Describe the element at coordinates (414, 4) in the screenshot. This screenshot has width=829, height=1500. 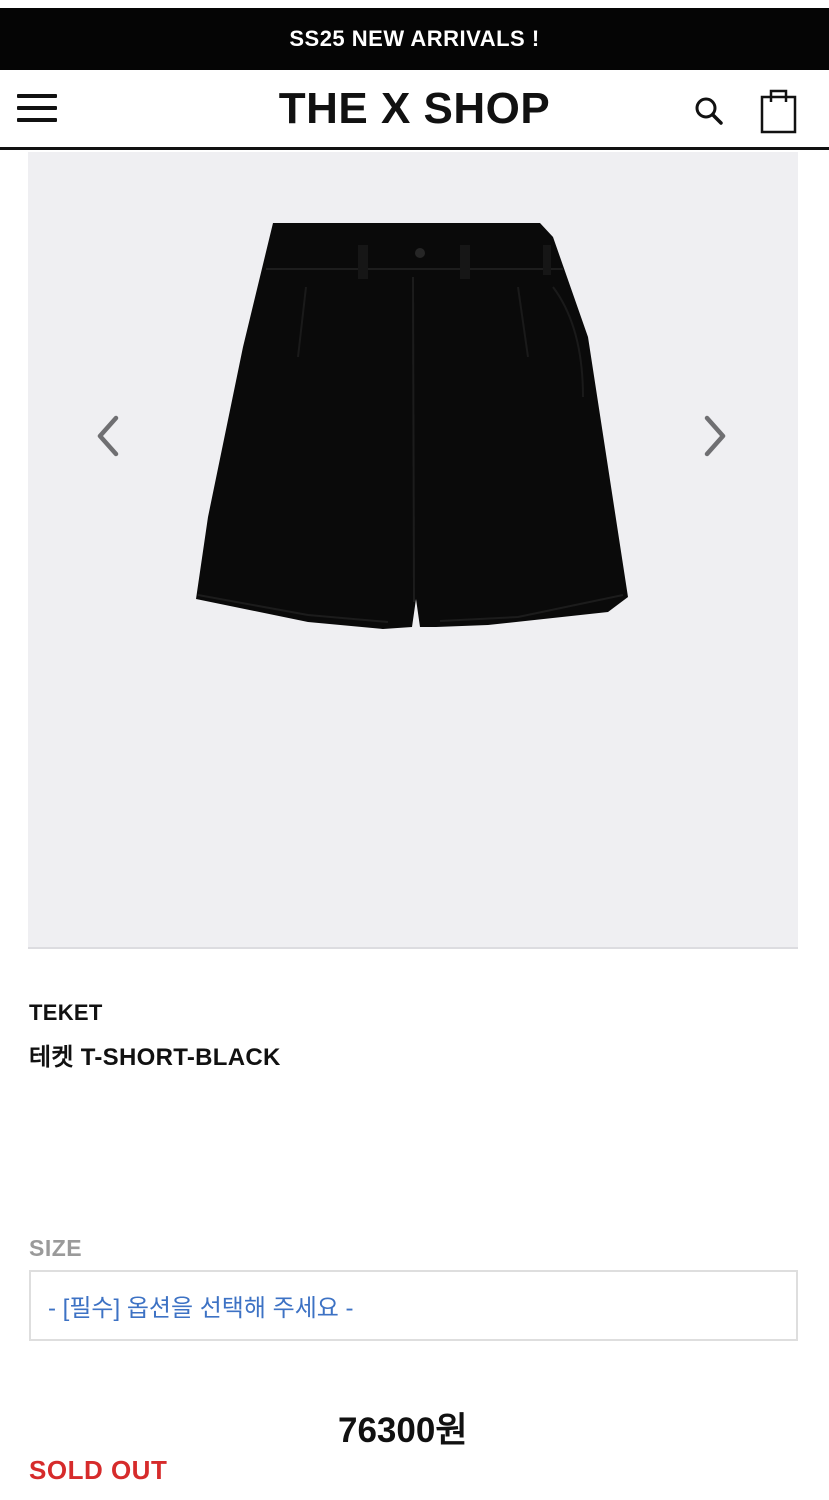
I see `top-strip` at that location.